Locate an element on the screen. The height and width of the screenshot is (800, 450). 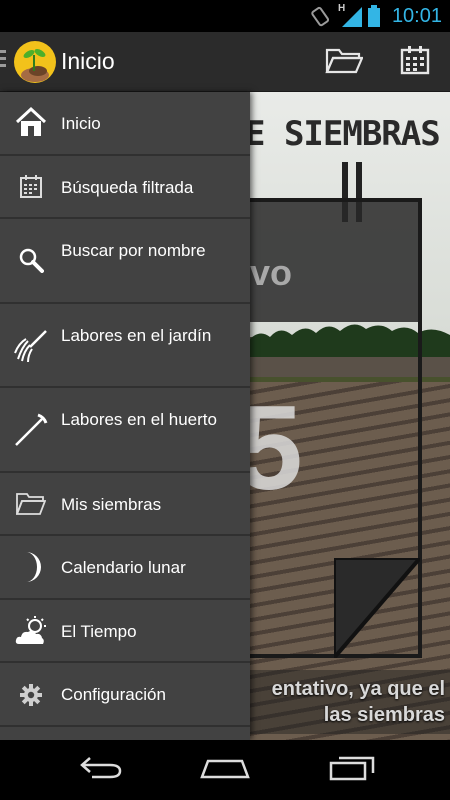
home-nav-icon is located at coordinates (225, 770).